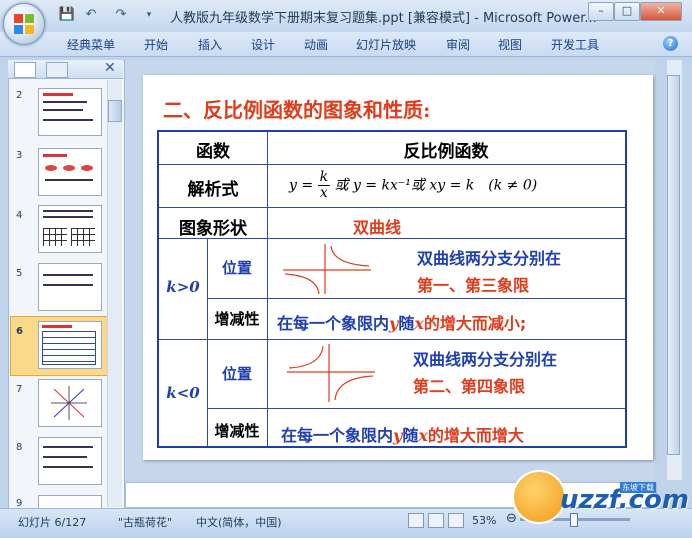 The height and width of the screenshot is (538, 692). I want to click on normal-view-button, so click(416, 520).